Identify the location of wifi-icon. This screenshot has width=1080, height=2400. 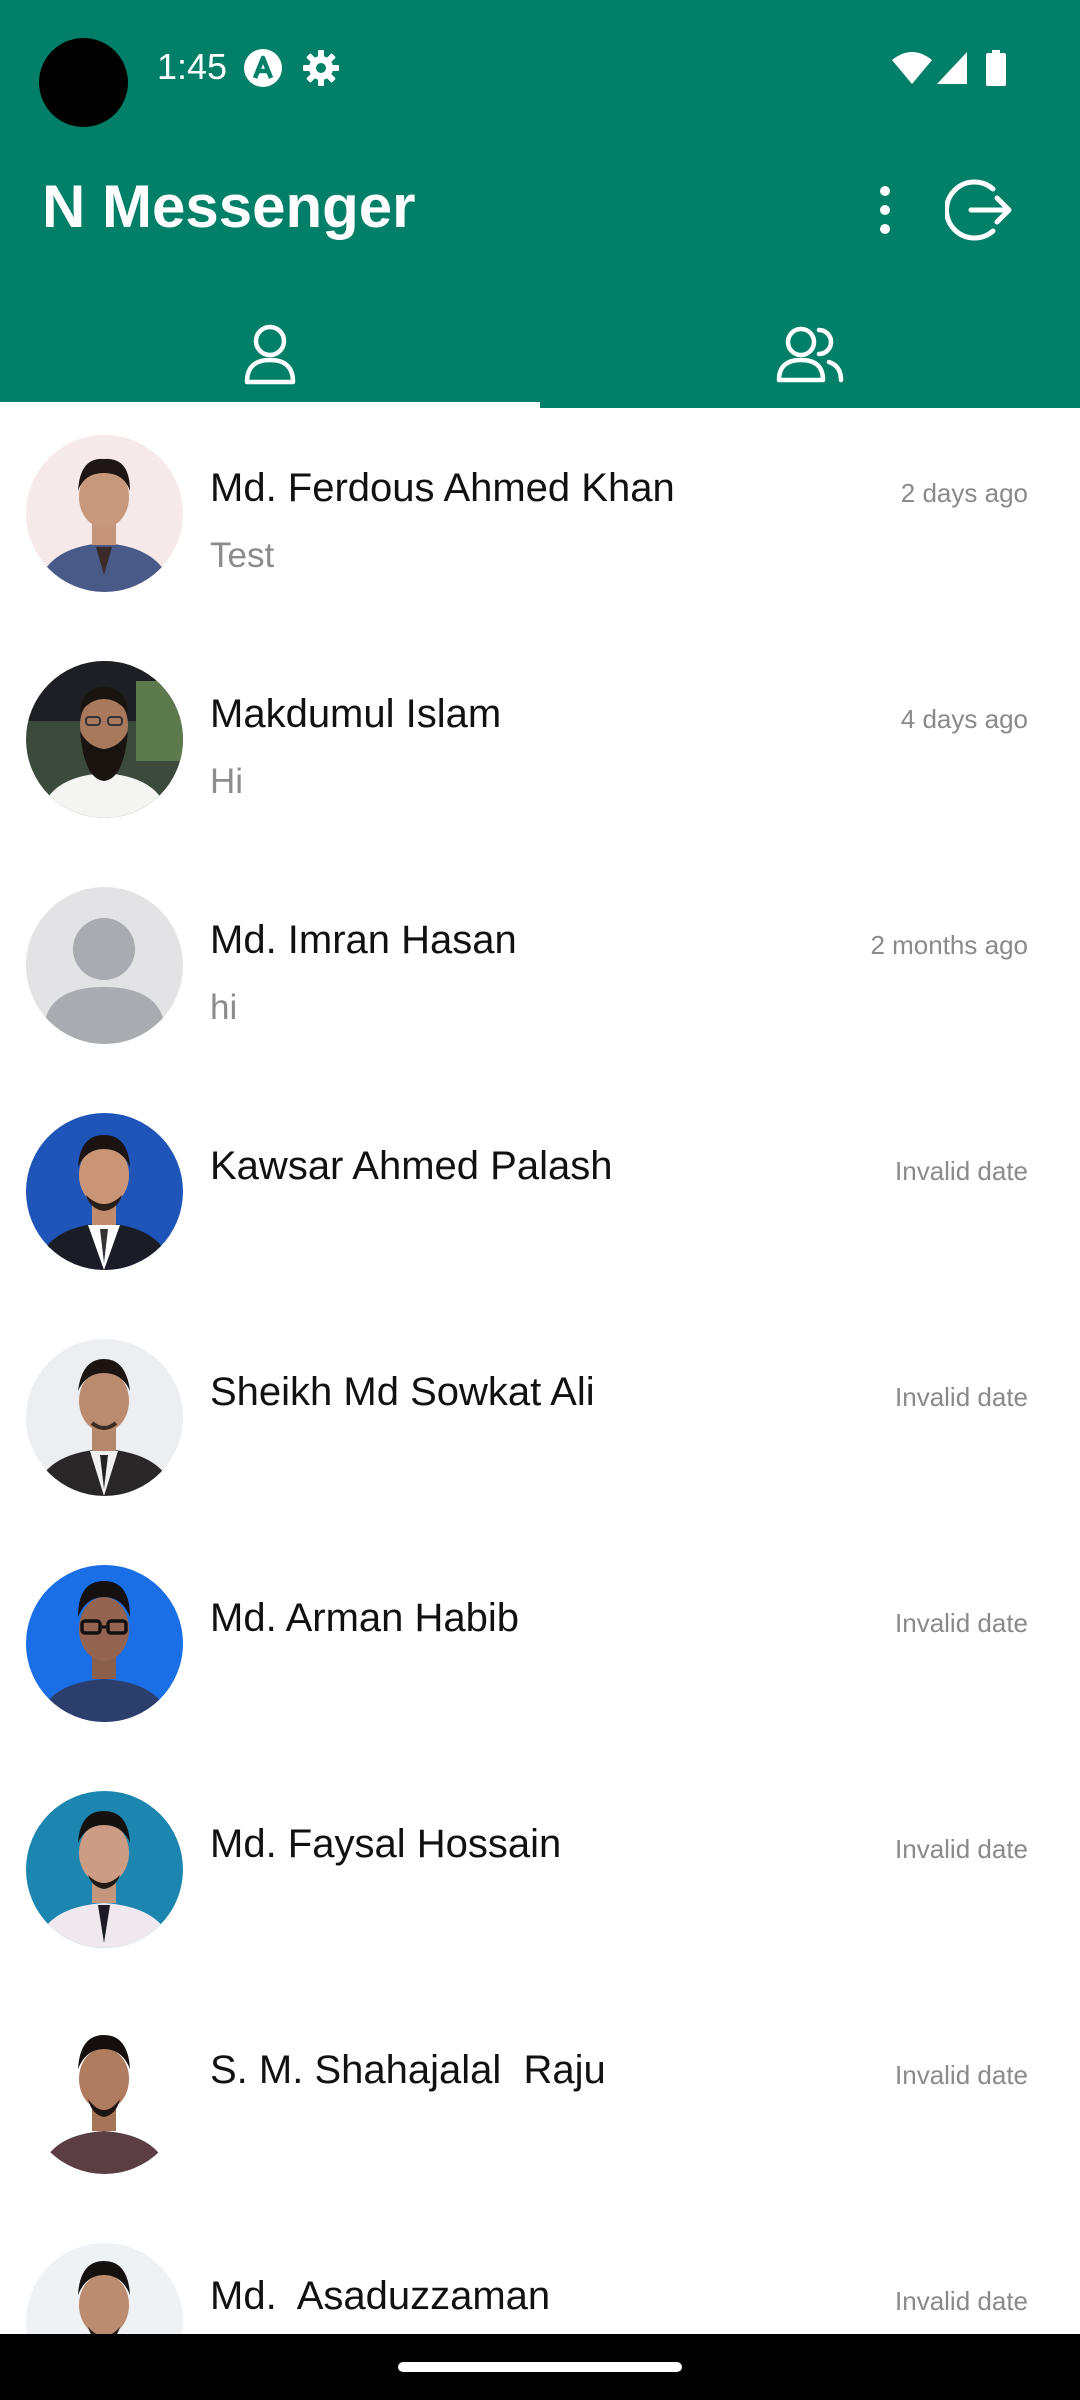
(912, 68).